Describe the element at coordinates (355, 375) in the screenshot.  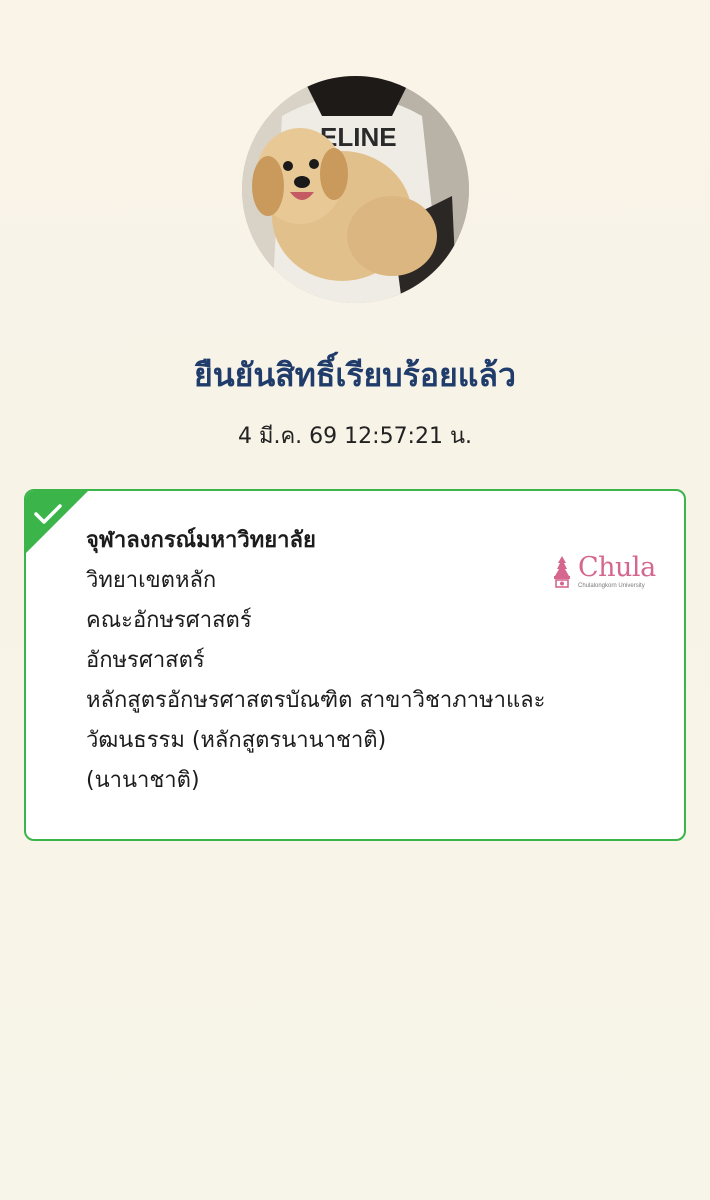
I see `status-title: ยืนยันสิทธิ์เรียบร้อยแล้ว` at that location.